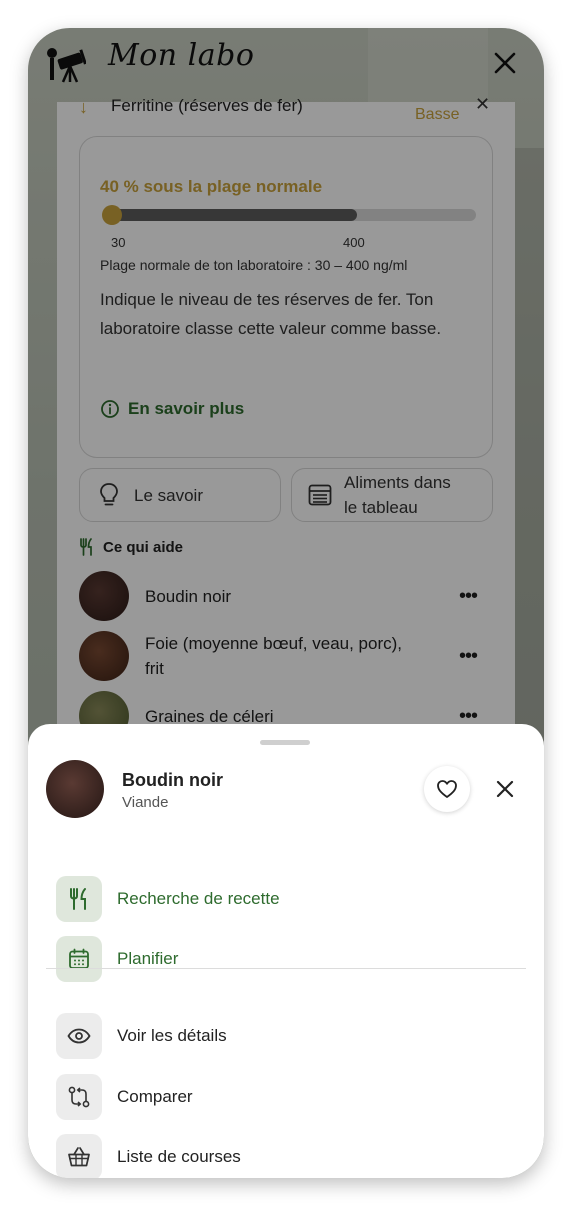 The image size is (572, 1206). What do you see at coordinates (79, 1097) in the screenshot?
I see `compare-icon` at bounding box center [79, 1097].